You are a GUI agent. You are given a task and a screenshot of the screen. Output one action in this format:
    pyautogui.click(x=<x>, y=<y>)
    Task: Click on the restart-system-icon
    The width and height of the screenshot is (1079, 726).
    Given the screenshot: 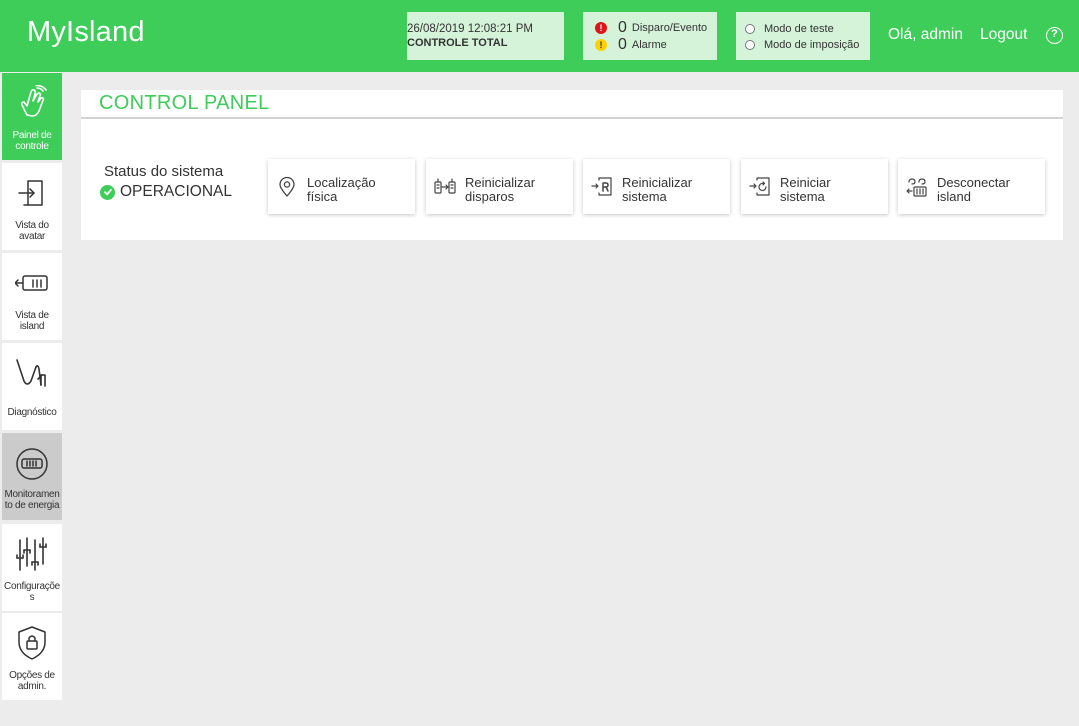 What is the action you would take?
    pyautogui.click(x=760, y=187)
    